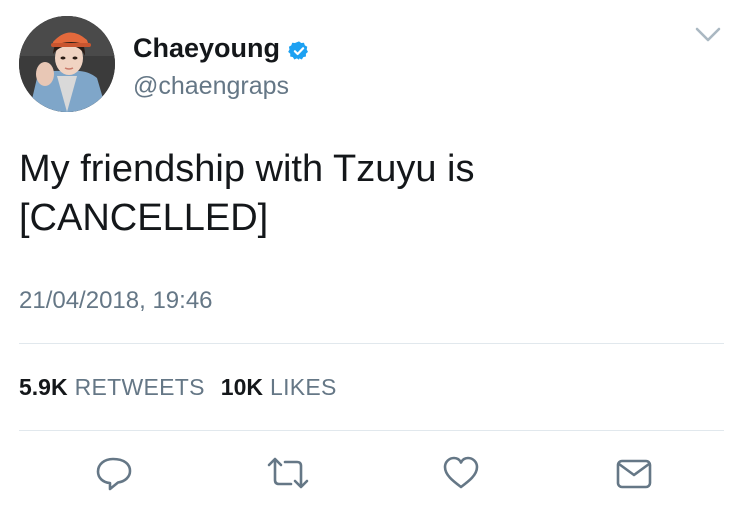 Image resolution: width=750 pixels, height=511 pixels. What do you see at coordinates (375, 475) in the screenshot?
I see `action-bar` at bounding box center [375, 475].